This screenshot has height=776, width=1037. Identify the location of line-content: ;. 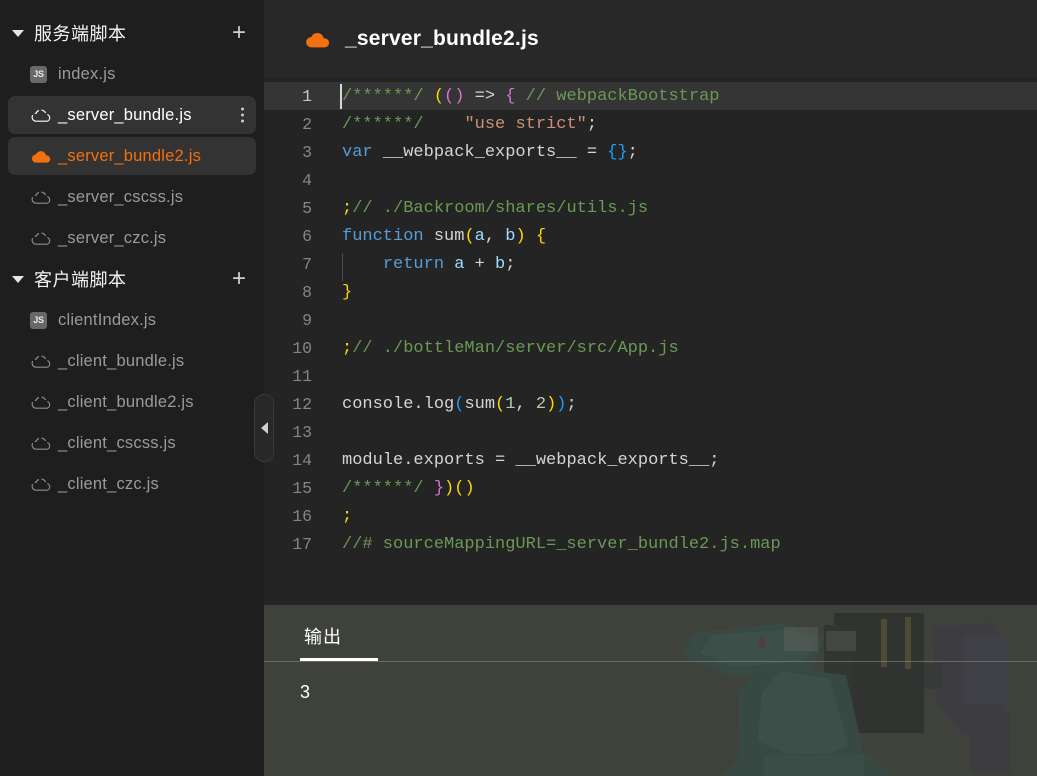
(347, 516).